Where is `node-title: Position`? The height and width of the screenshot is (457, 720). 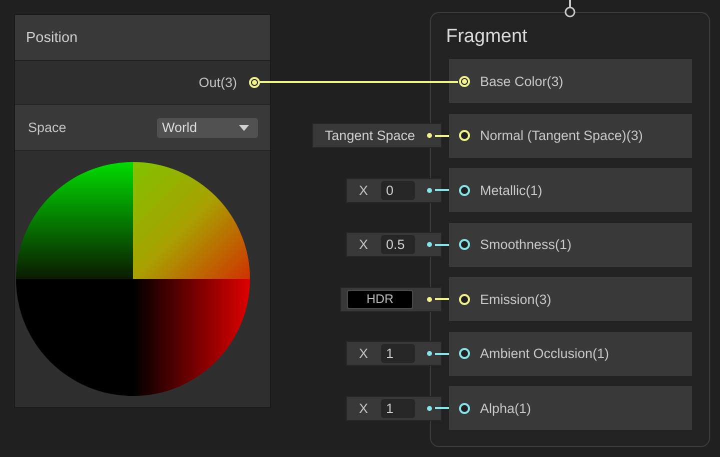
node-title: Position is located at coordinates (52, 38).